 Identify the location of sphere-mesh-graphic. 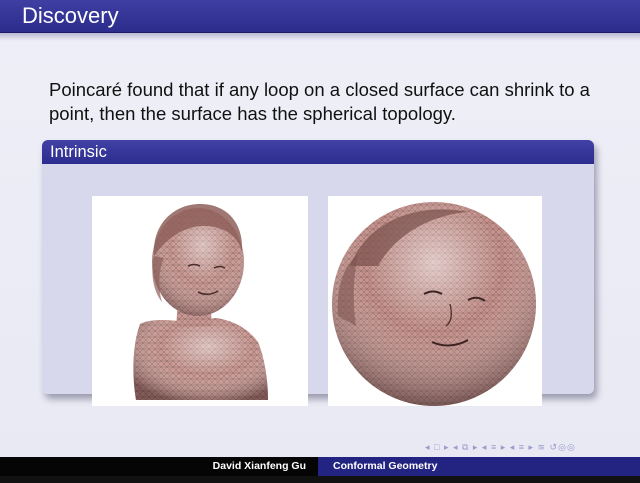
(434, 304).